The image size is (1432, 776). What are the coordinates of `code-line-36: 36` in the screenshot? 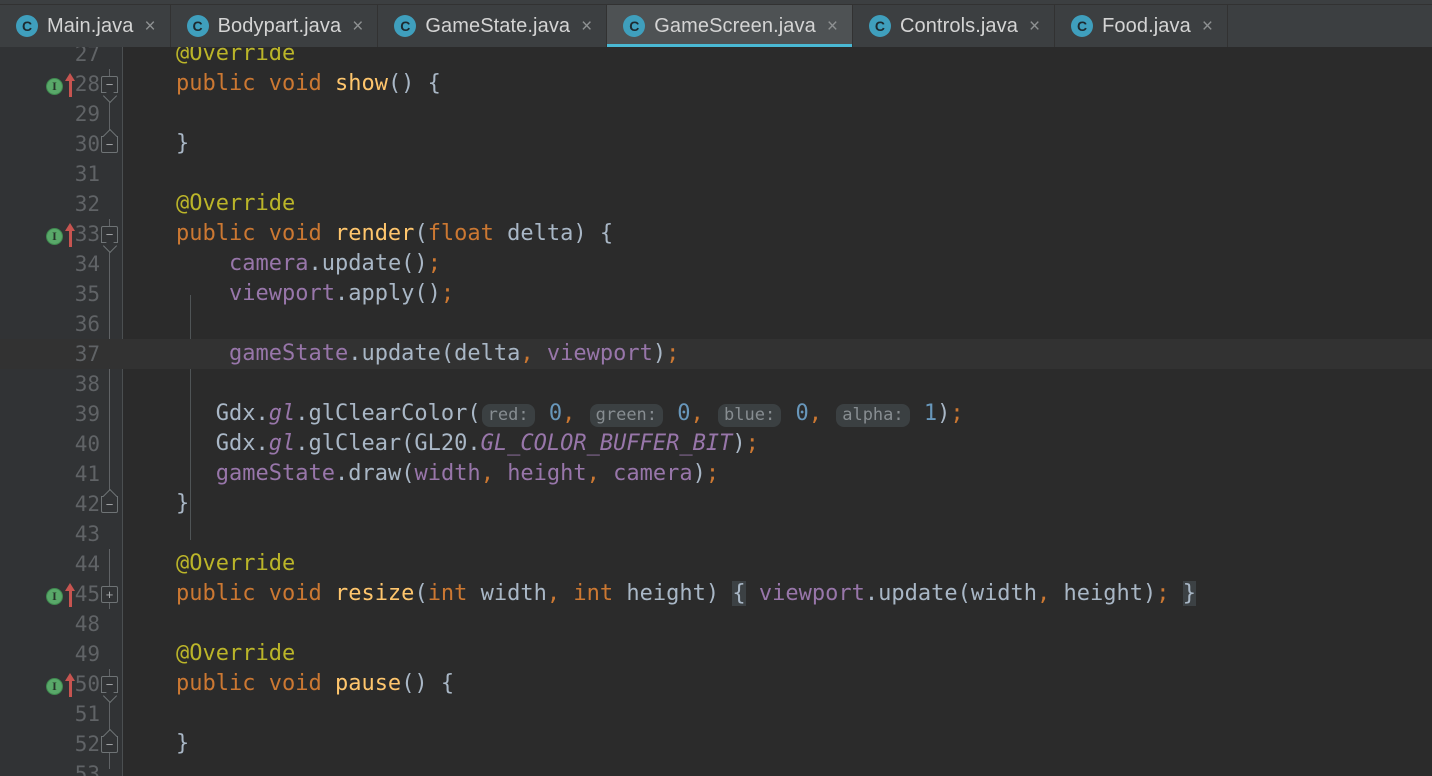 It's located at (716, 324).